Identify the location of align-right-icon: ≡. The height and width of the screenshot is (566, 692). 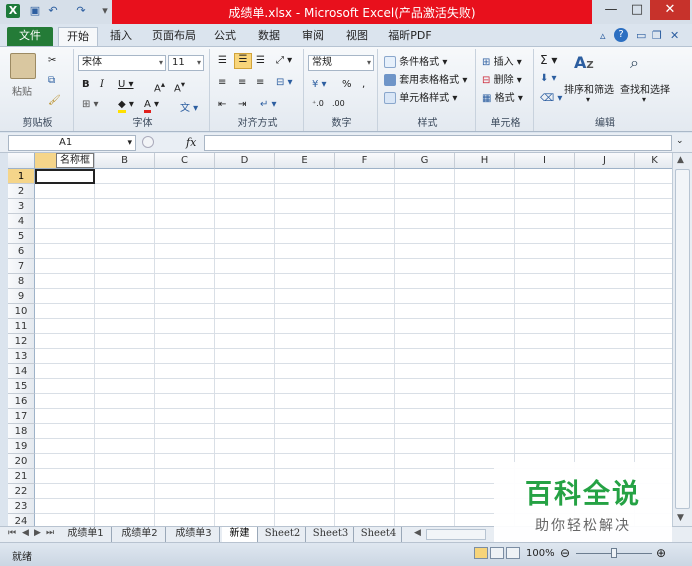
(260, 82).